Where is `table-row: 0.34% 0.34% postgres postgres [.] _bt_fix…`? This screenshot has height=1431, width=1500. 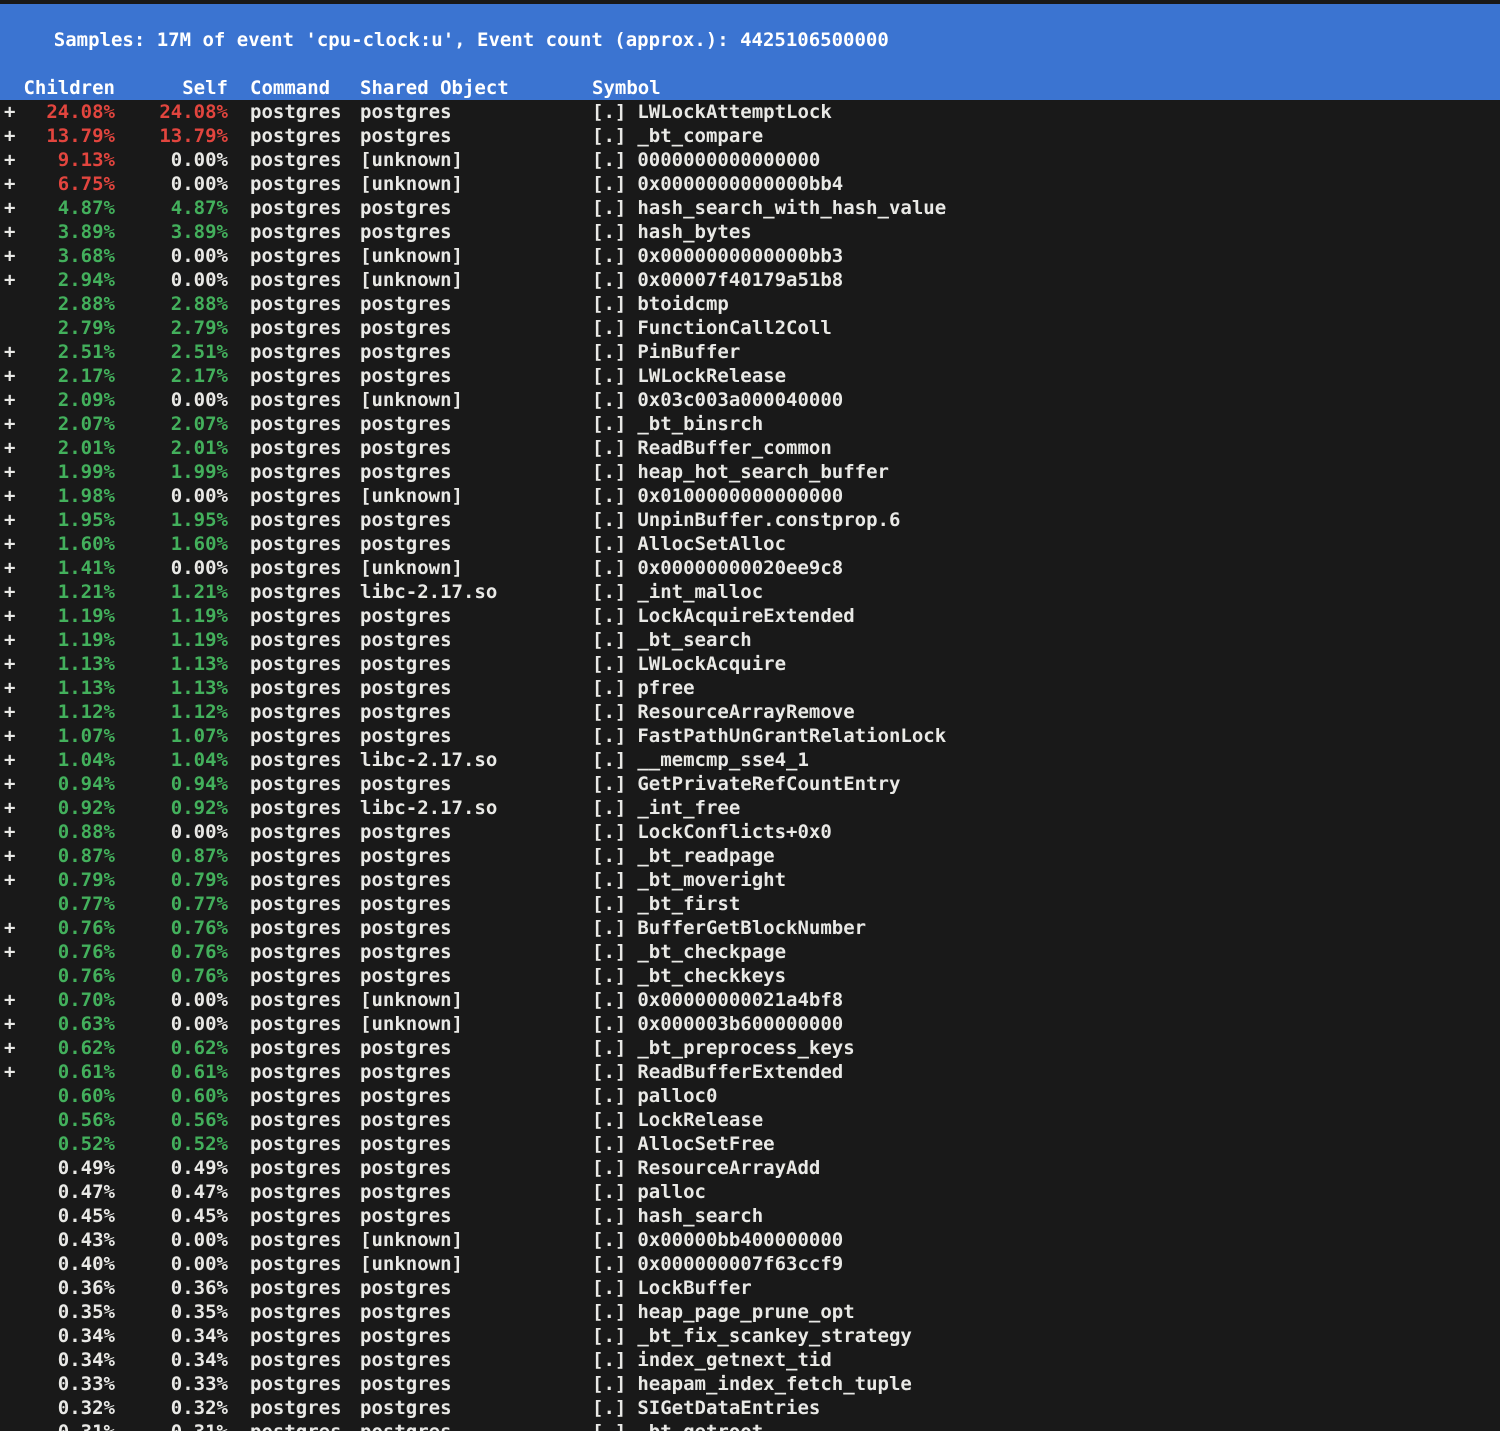 table-row: 0.34% 0.34% postgres postgres [.] _bt_fix… is located at coordinates (750, 1336).